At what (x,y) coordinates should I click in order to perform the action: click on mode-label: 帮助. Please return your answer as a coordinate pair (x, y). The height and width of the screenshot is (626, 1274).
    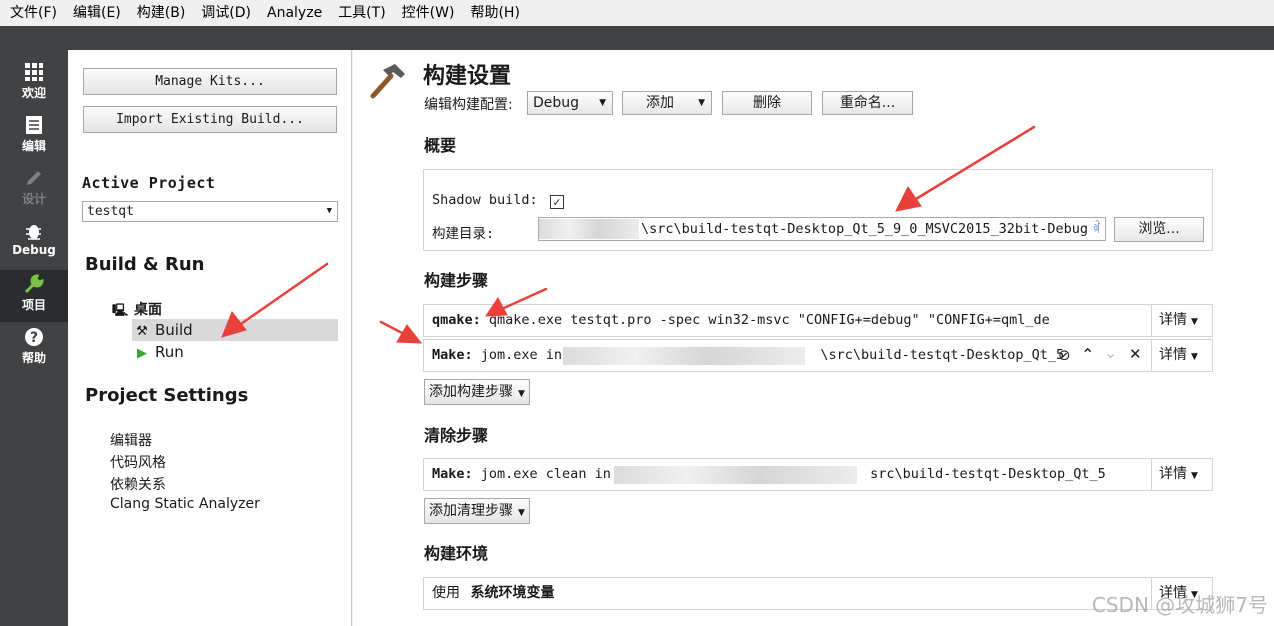
    Looking at the image, I should click on (33, 358).